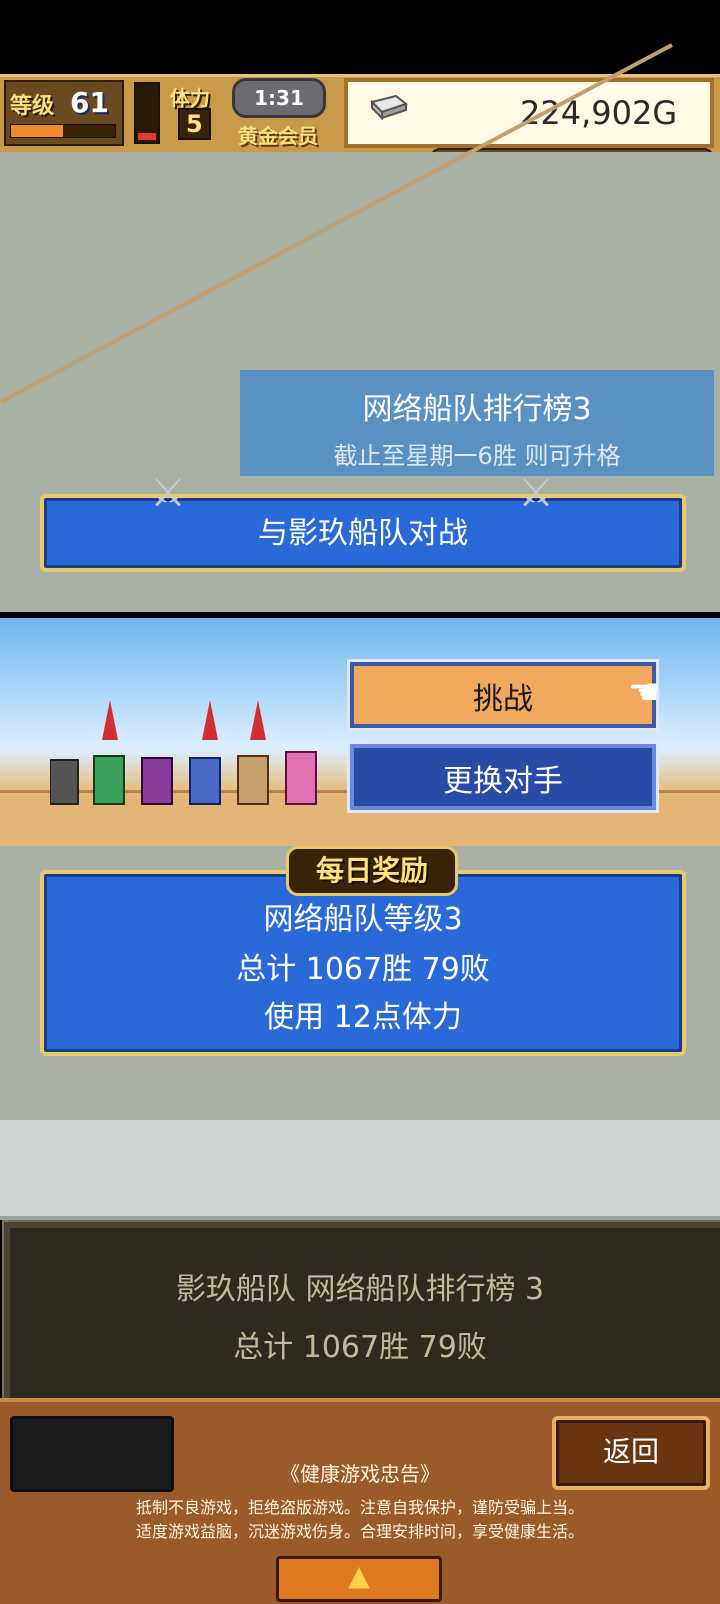 The width and height of the screenshot is (720, 1604). What do you see at coordinates (183, 752) in the screenshot?
I see `crew-group-icon` at bounding box center [183, 752].